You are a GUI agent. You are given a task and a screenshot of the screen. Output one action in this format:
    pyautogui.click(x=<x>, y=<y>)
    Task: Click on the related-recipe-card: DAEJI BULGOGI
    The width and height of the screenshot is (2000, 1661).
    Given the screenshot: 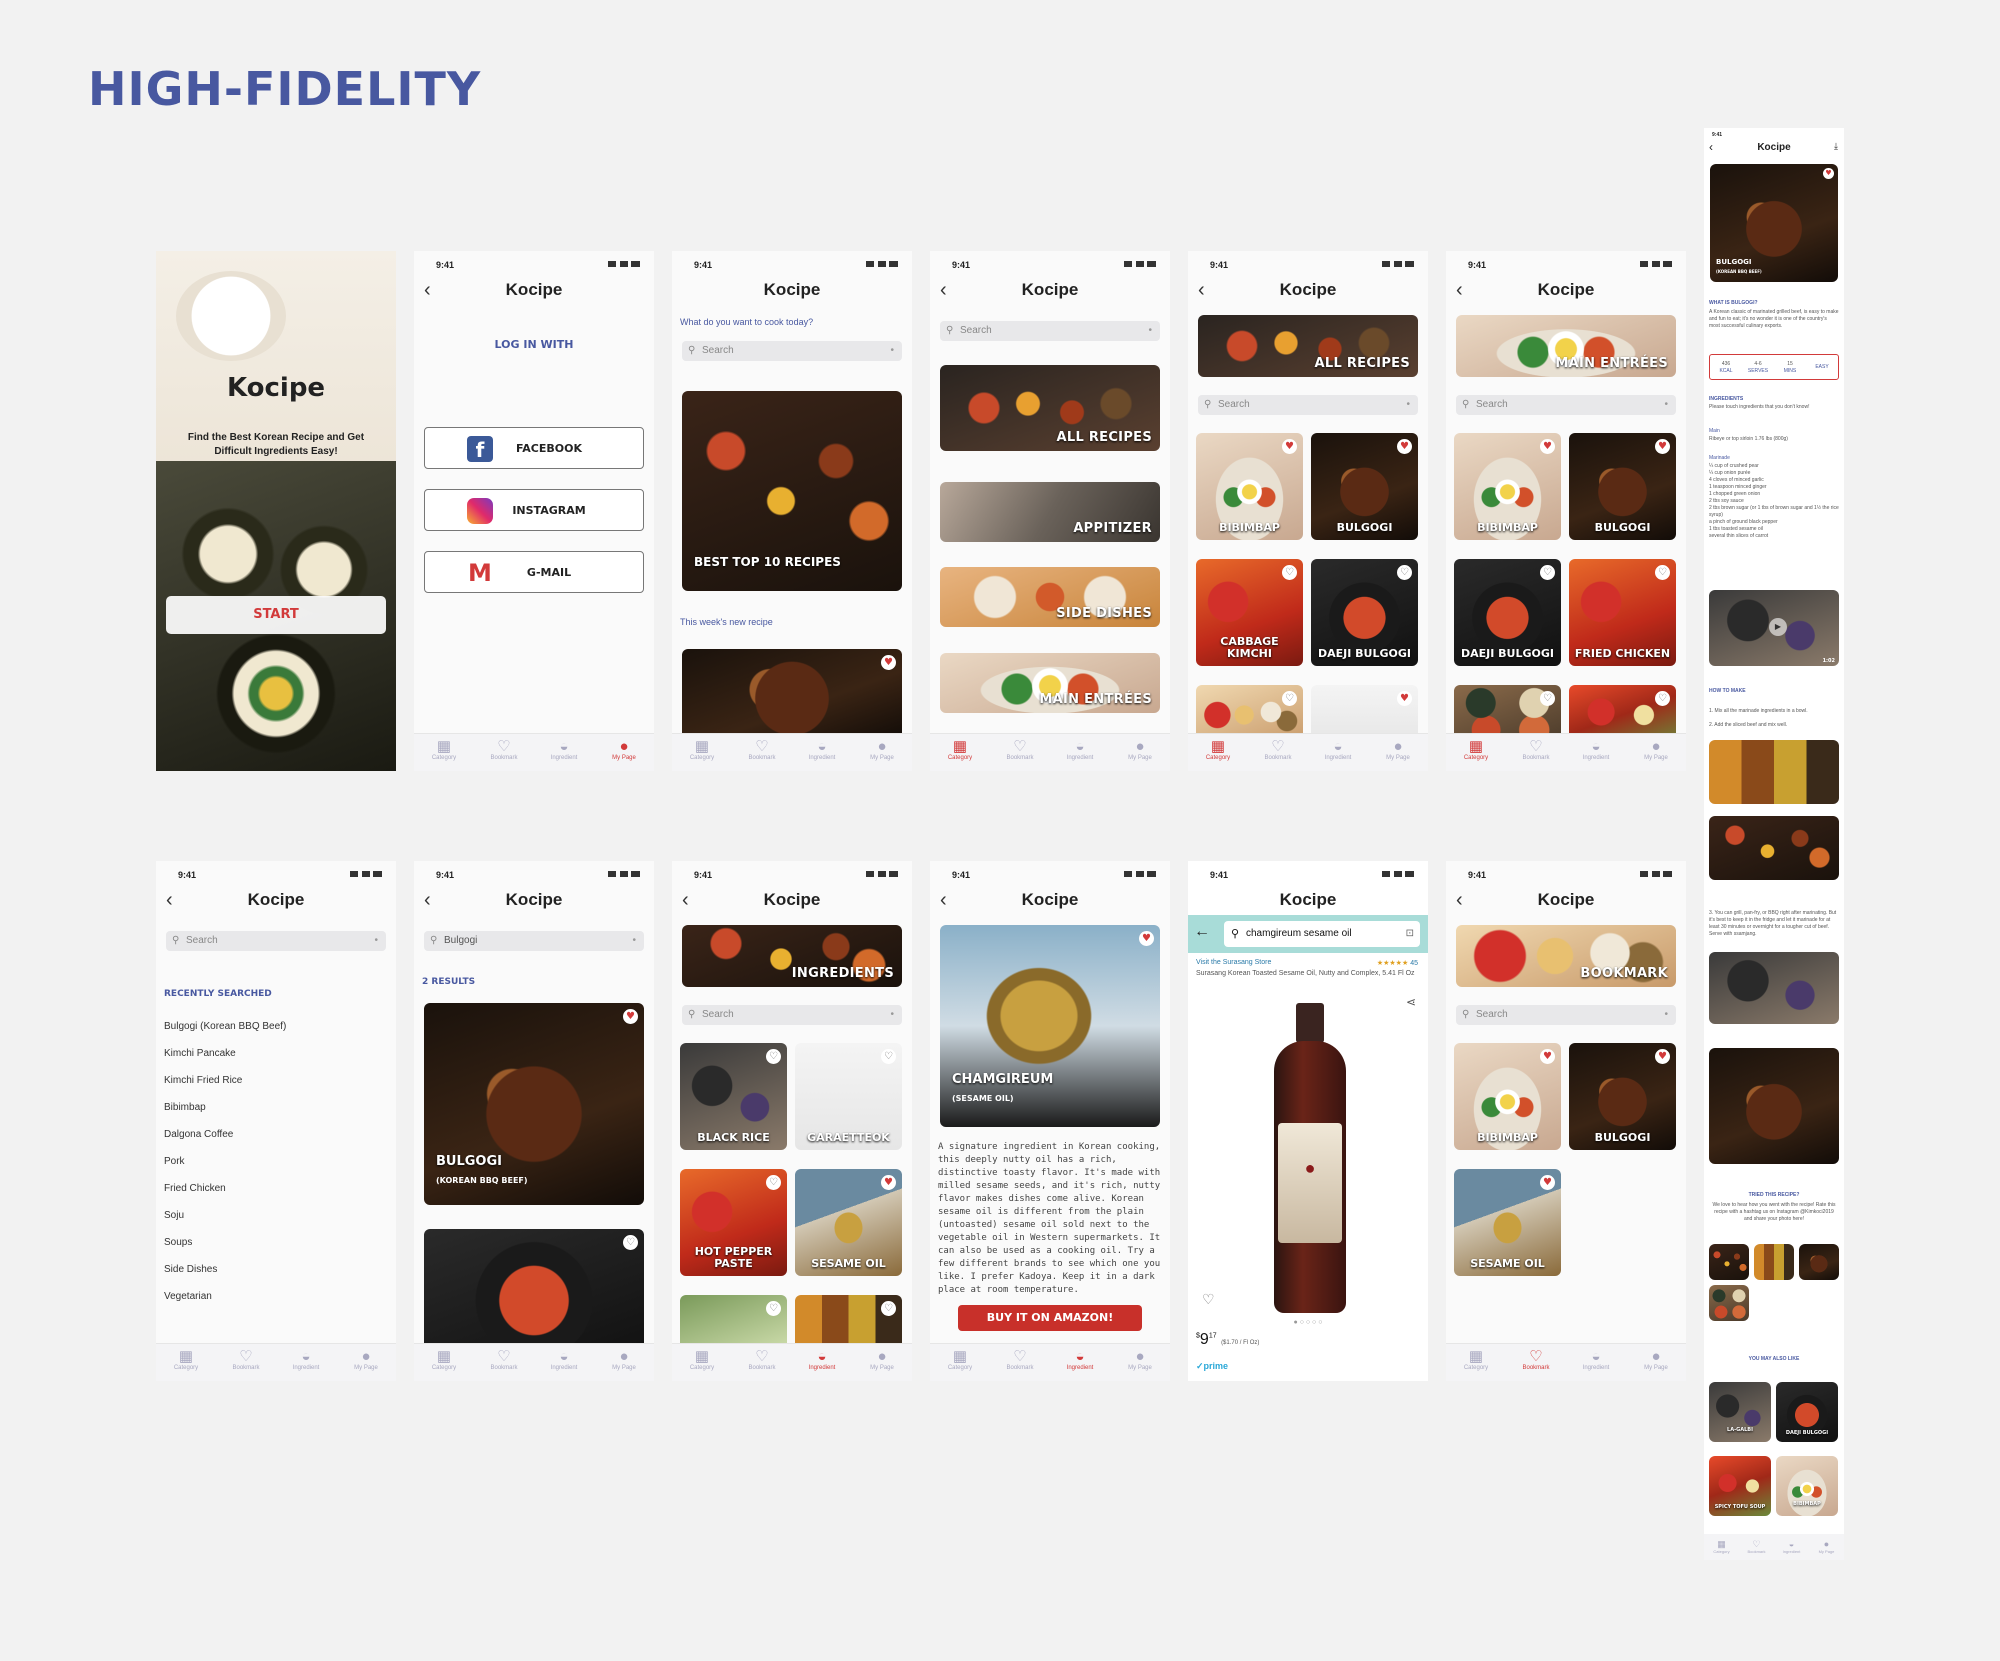 What is the action you would take?
    pyautogui.click(x=1807, y=1412)
    